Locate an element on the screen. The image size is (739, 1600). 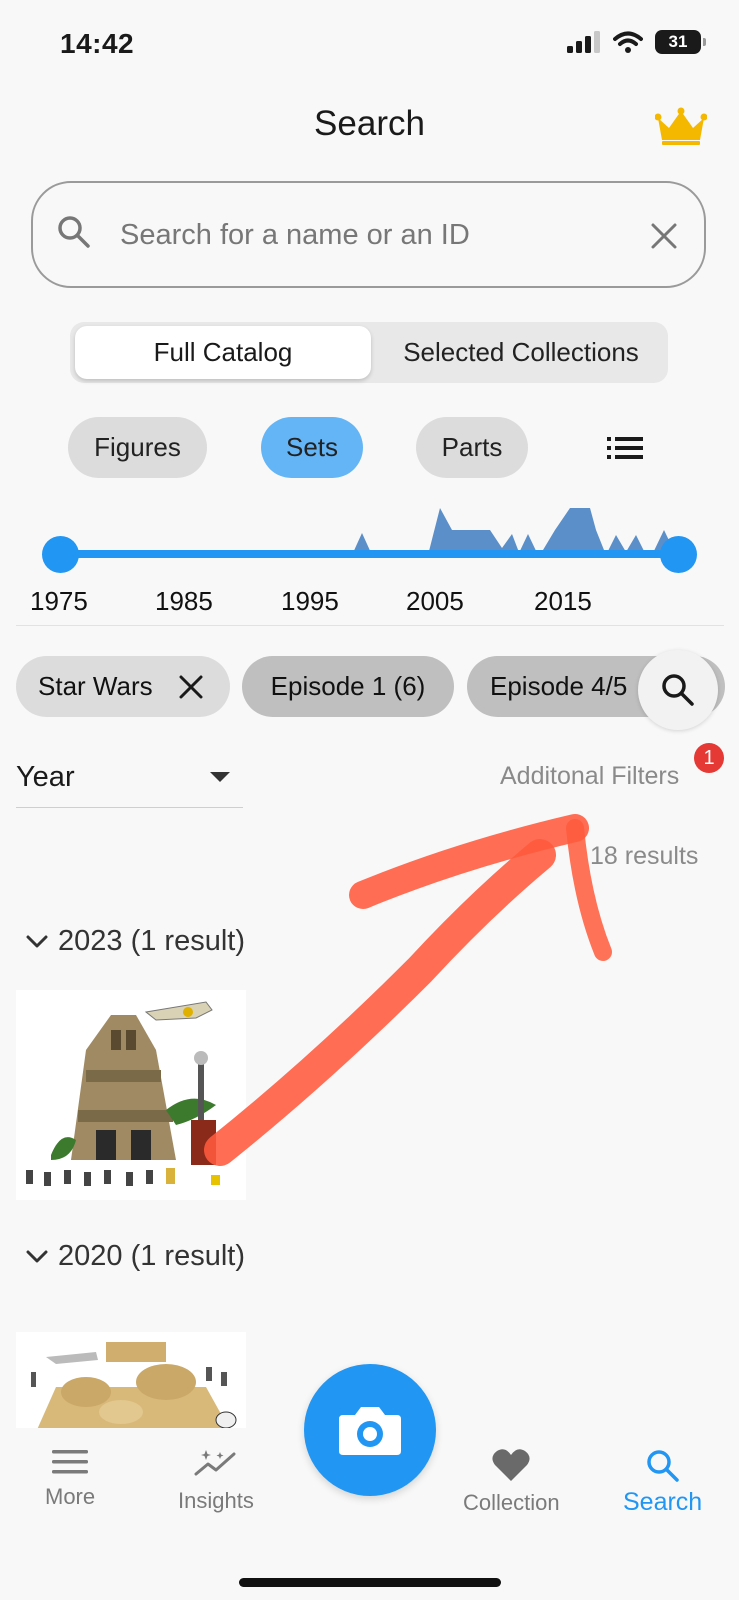
nav-item-insights: Insights is located at coordinates (216, 1481).